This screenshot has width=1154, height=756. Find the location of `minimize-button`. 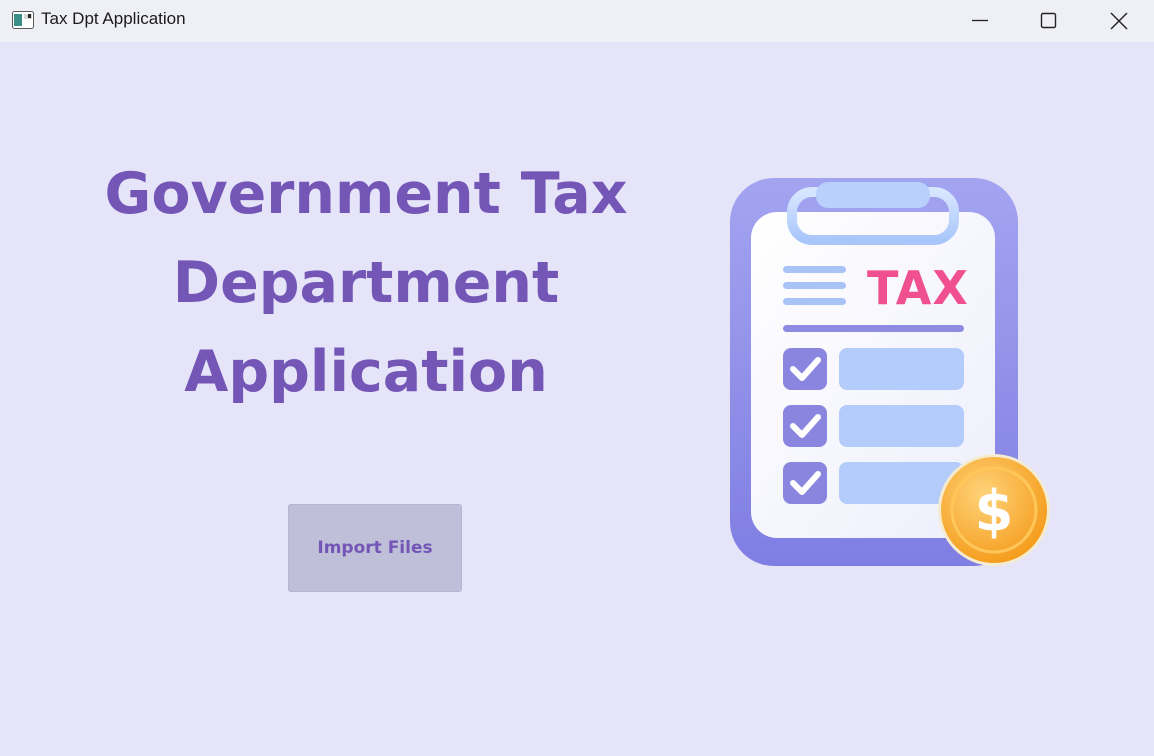

minimize-button is located at coordinates (980, 21).